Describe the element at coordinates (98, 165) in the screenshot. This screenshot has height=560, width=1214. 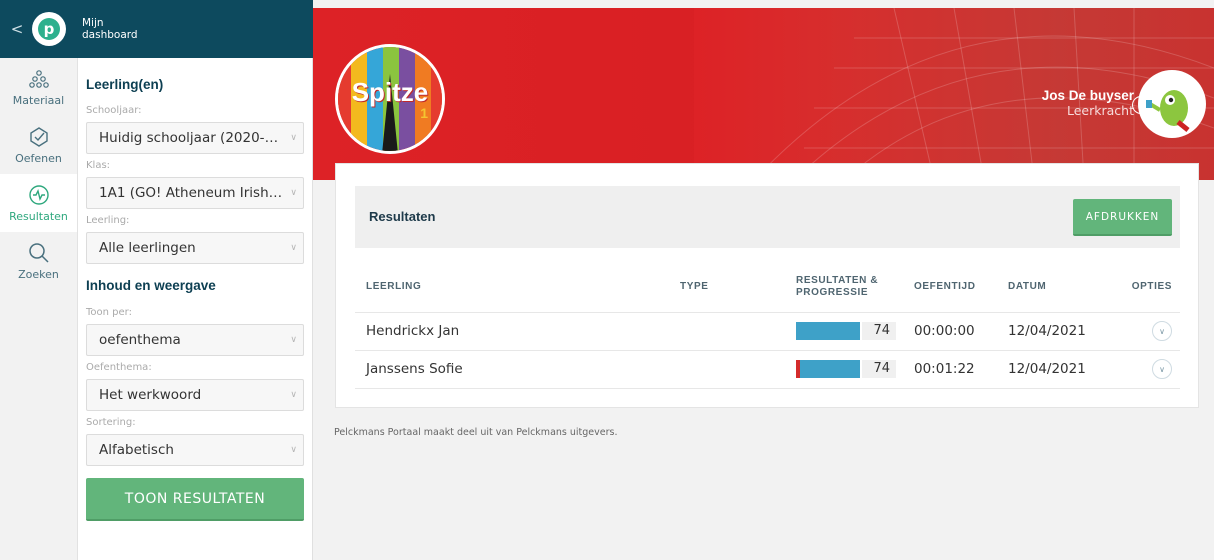
I see `class-label: Klas:` at that location.